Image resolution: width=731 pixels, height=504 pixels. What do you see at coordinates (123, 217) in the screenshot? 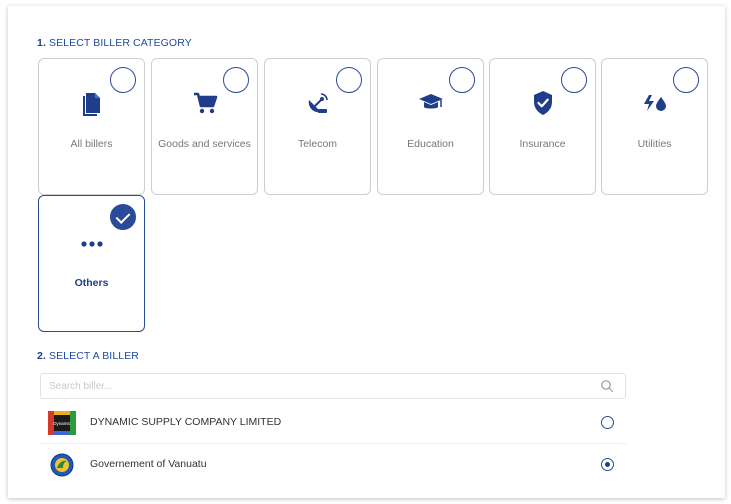
I see `checkmark-icon` at bounding box center [123, 217].